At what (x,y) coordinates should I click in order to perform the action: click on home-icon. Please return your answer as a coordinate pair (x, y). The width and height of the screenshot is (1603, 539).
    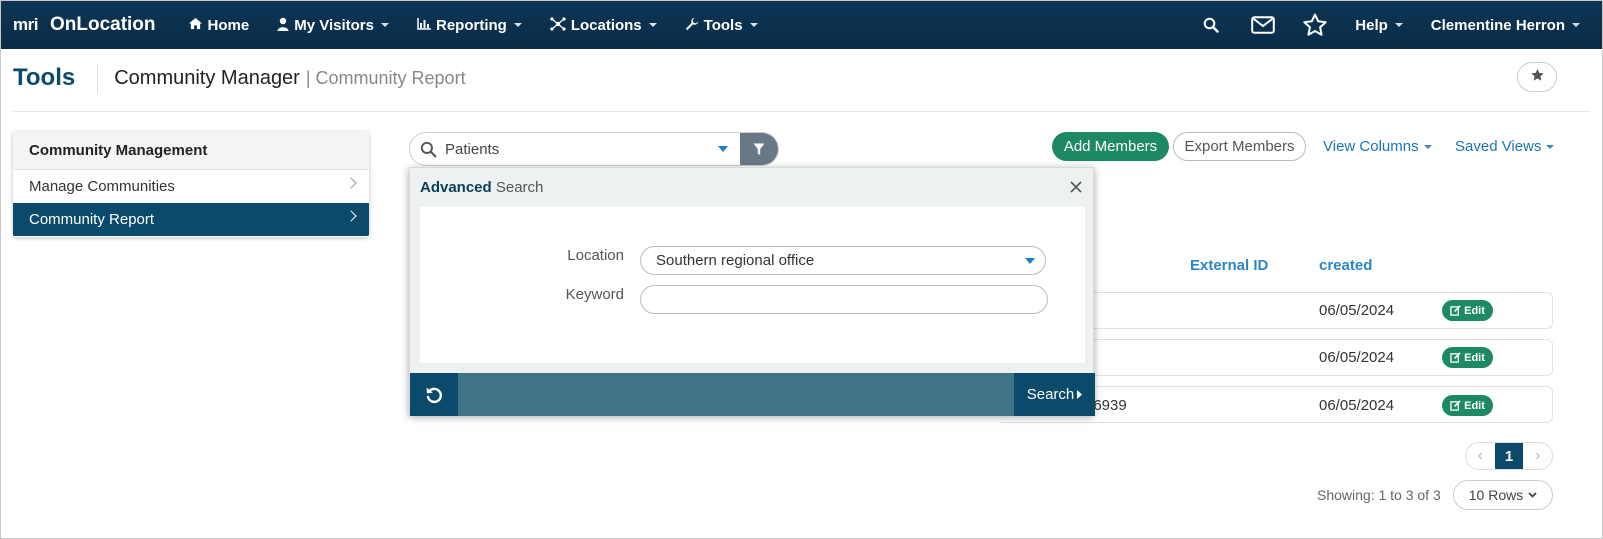
    Looking at the image, I should click on (195, 25).